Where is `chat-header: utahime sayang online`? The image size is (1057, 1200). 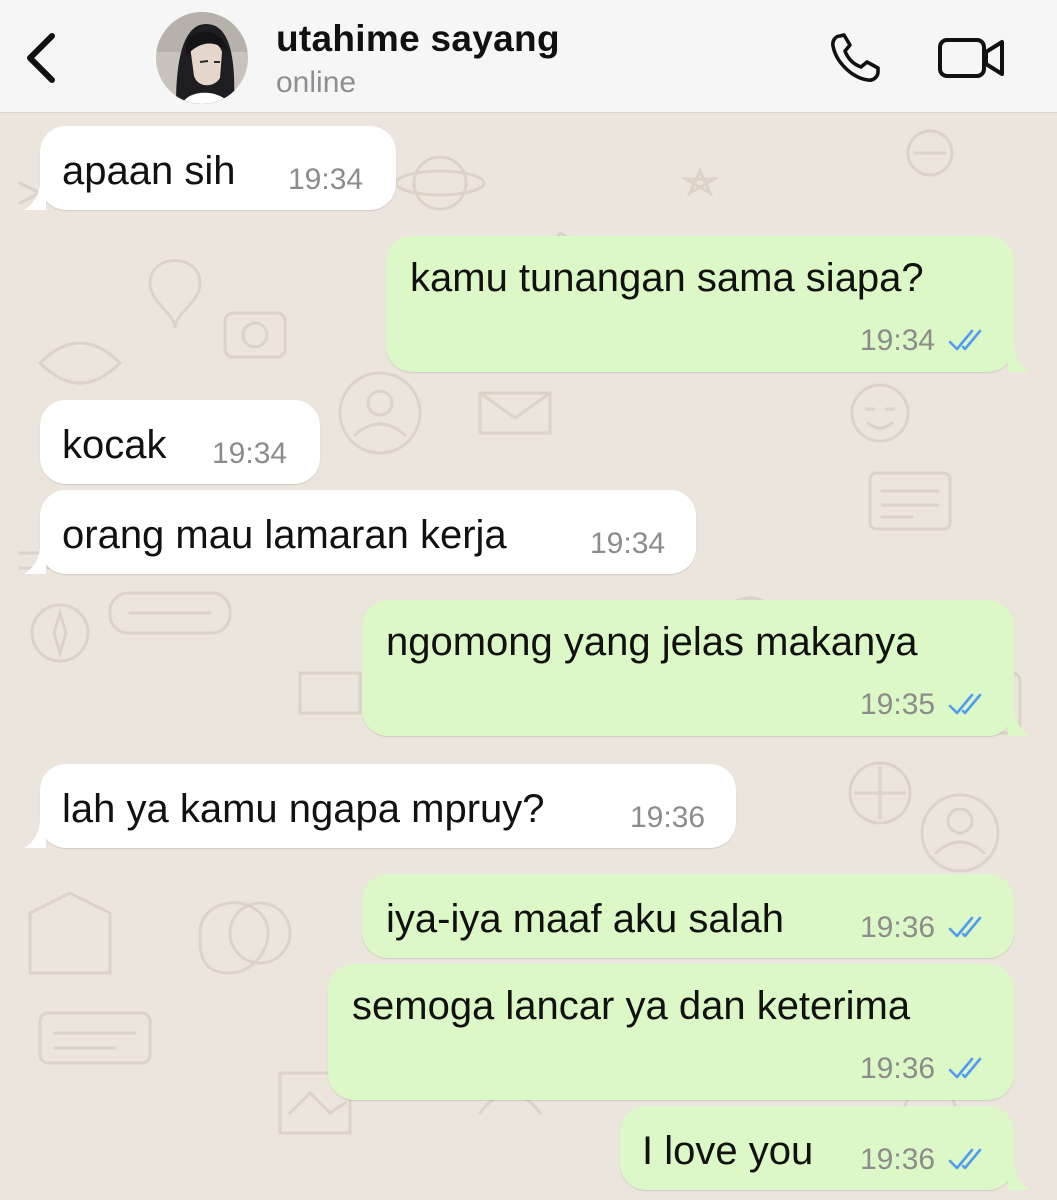 chat-header: utahime sayang online is located at coordinates (528, 56).